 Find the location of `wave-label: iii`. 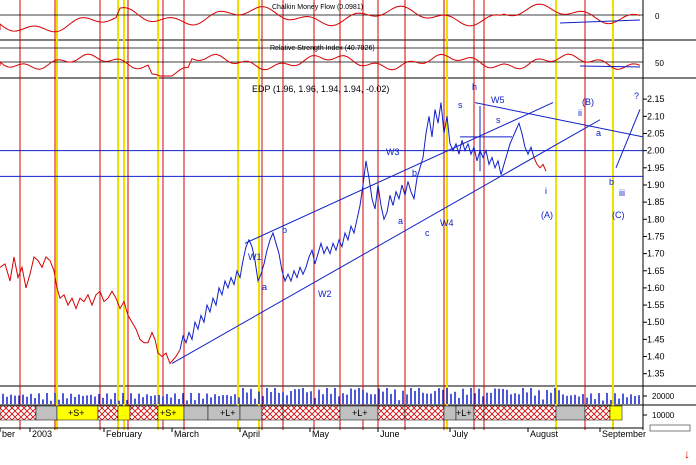

wave-label: iii is located at coordinates (622, 193).